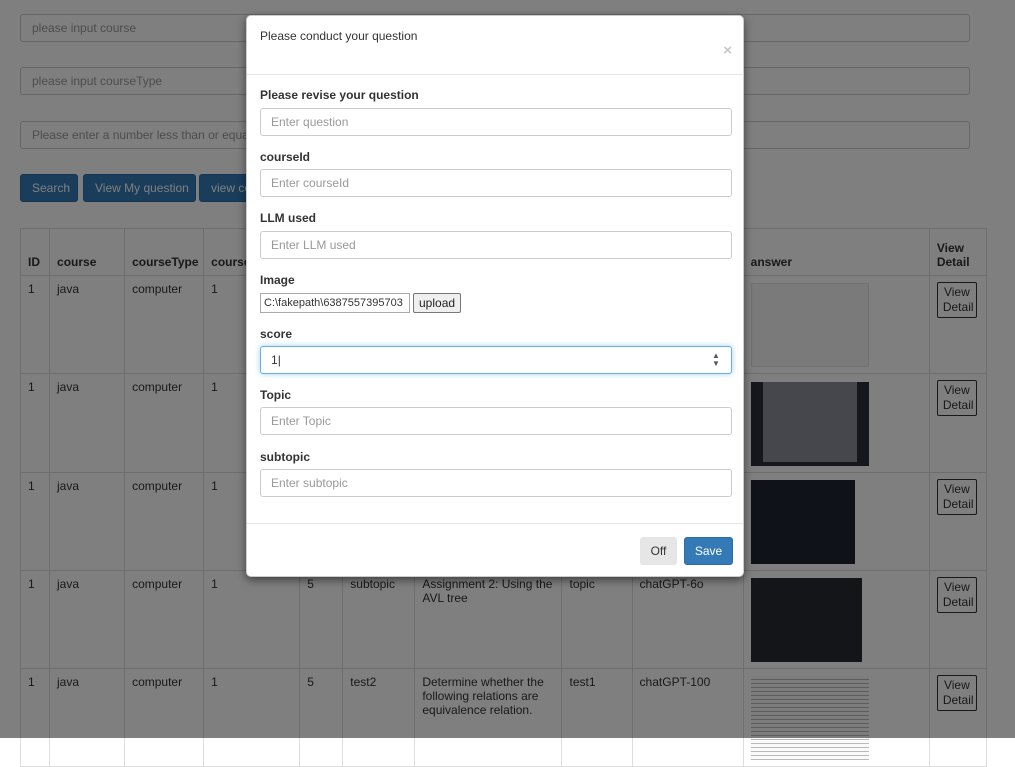 Image resolution: width=1015 pixels, height=767 pixels. What do you see at coordinates (658, 551) in the screenshot?
I see `off-button: Off` at bounding box center [658, 551].